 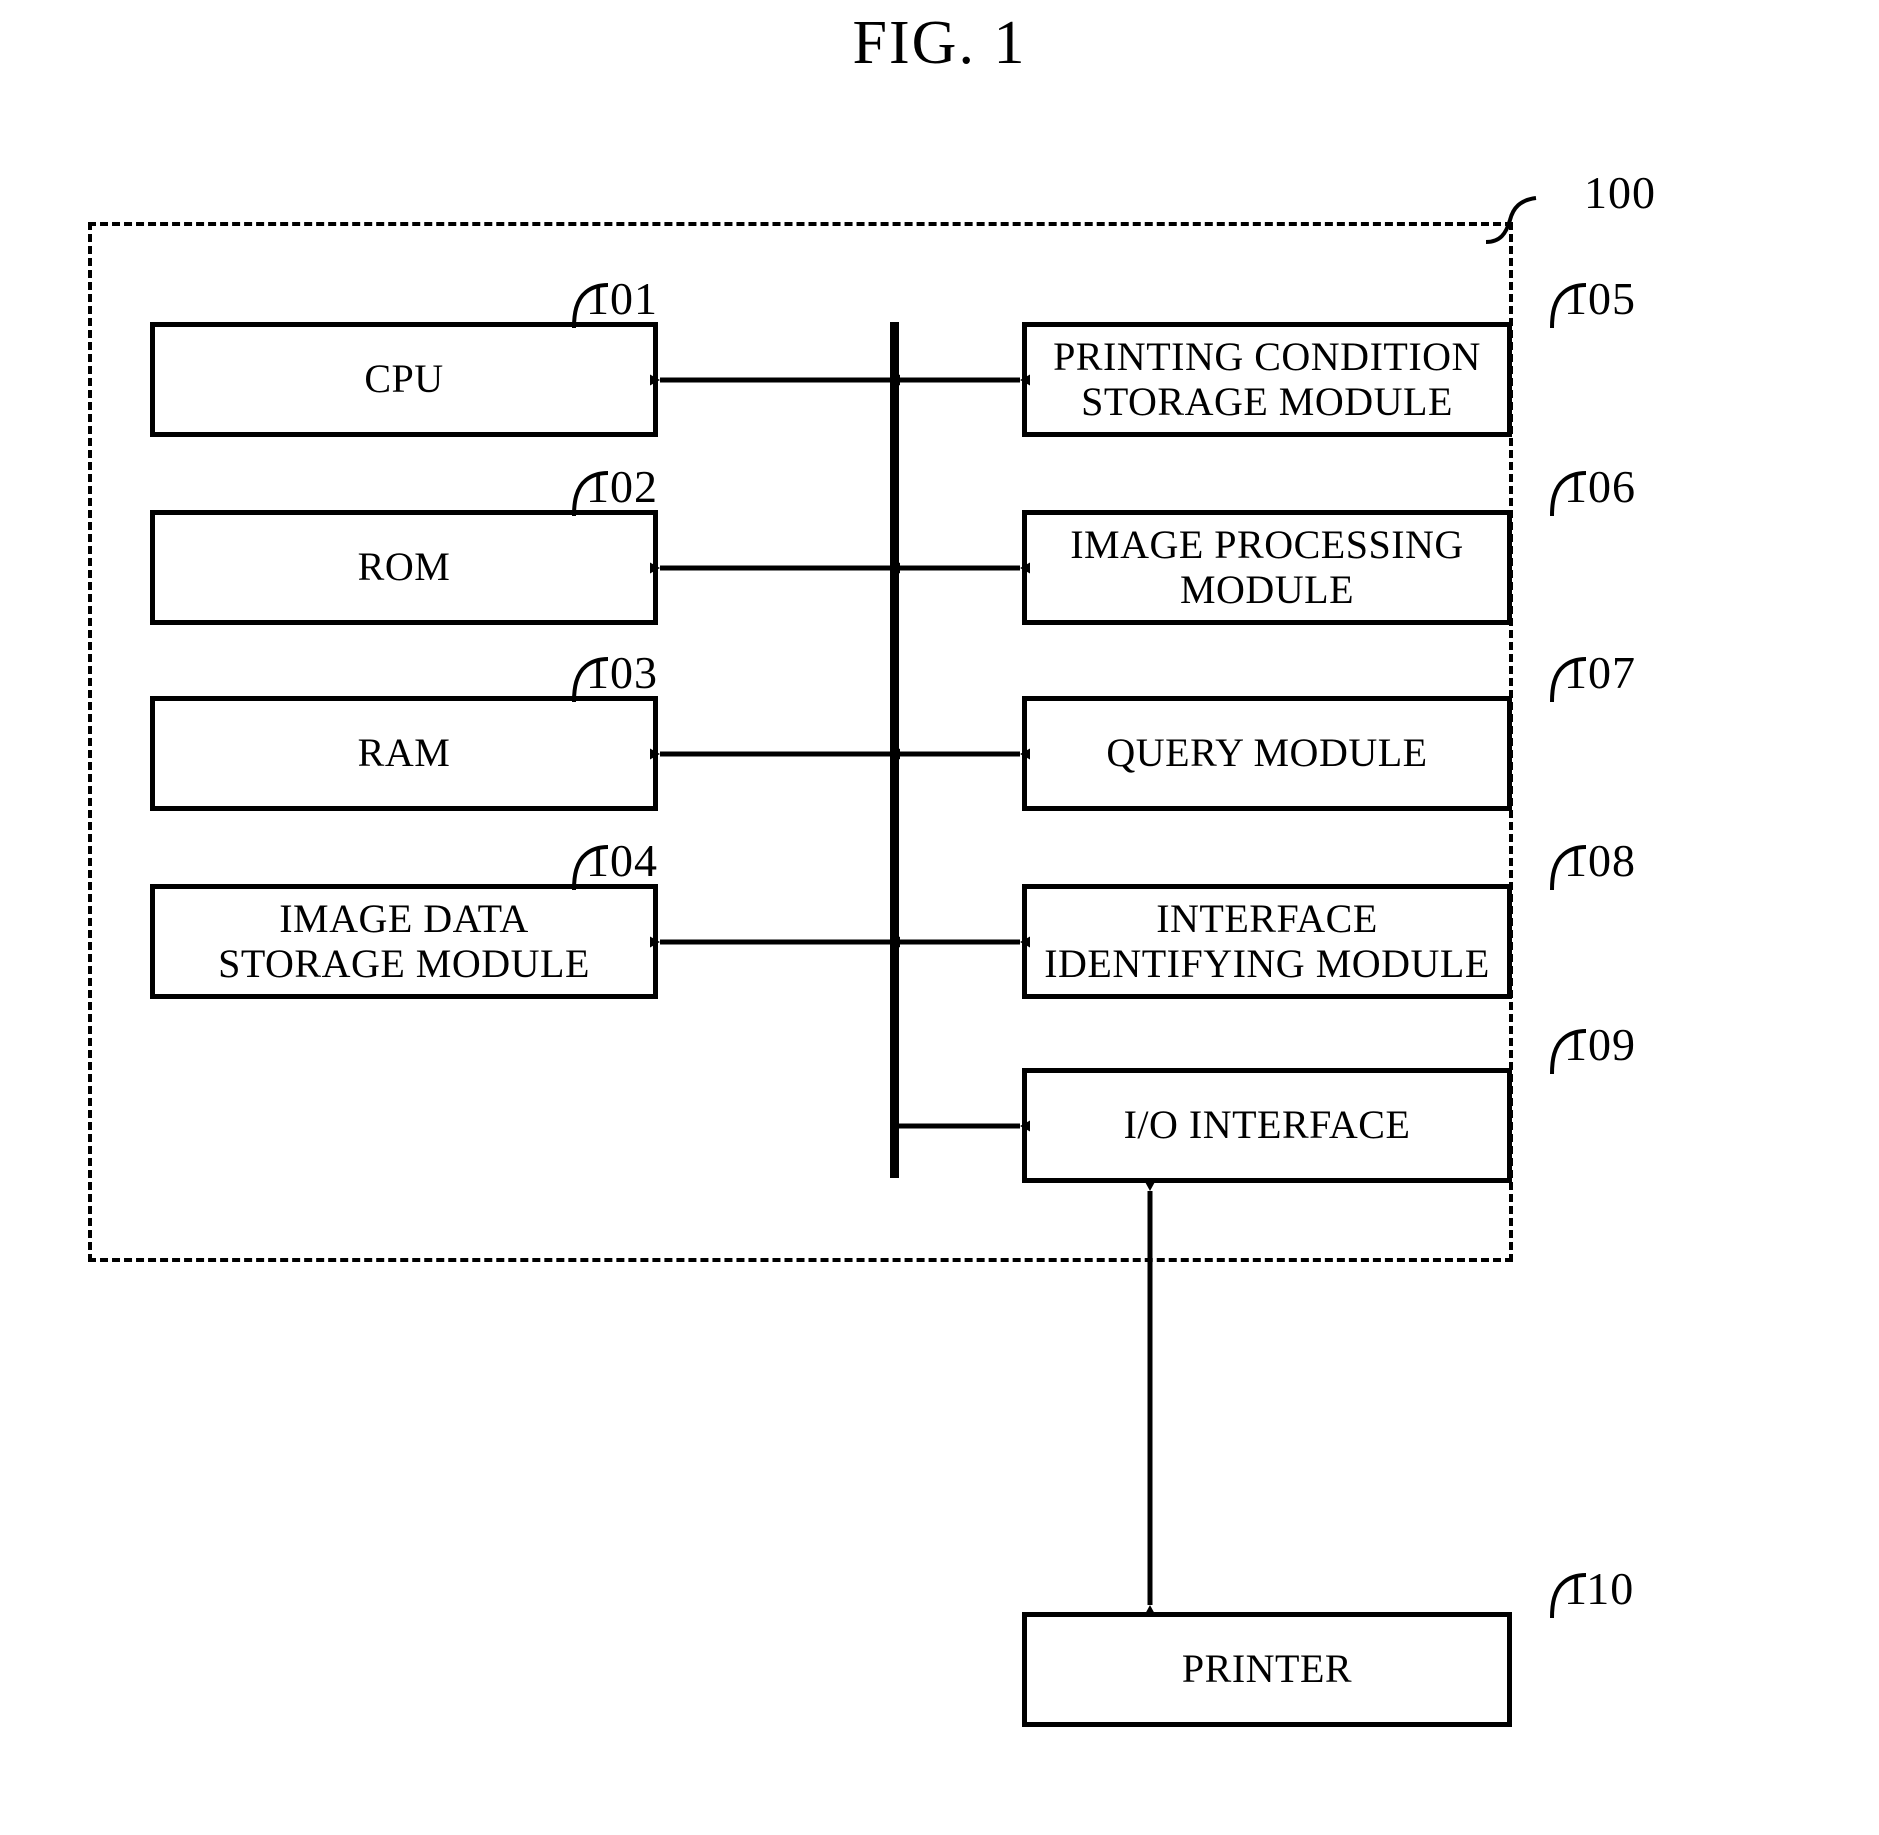 I want to click on box-rom: ROM, so click(x=404, y=567).